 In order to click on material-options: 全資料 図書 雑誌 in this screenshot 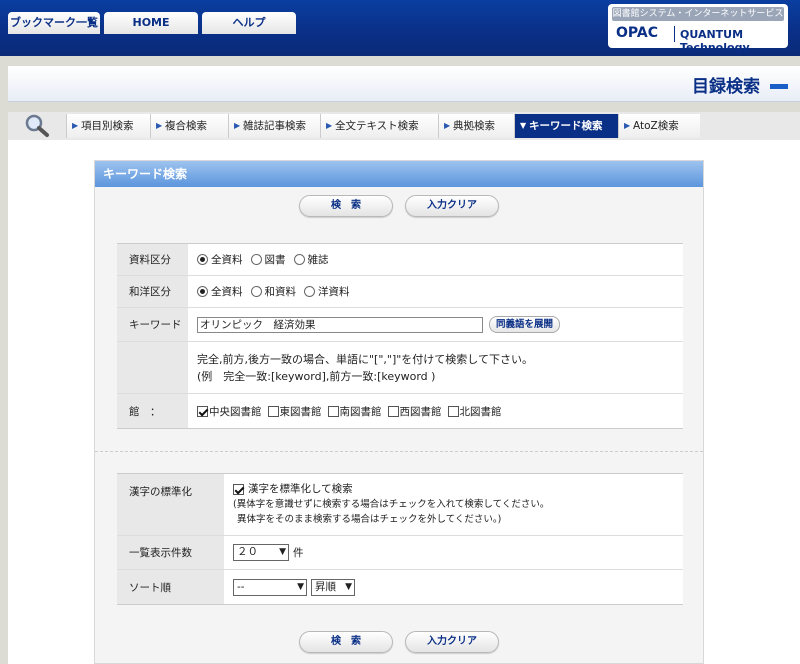, I will do `click(267, 259)`.